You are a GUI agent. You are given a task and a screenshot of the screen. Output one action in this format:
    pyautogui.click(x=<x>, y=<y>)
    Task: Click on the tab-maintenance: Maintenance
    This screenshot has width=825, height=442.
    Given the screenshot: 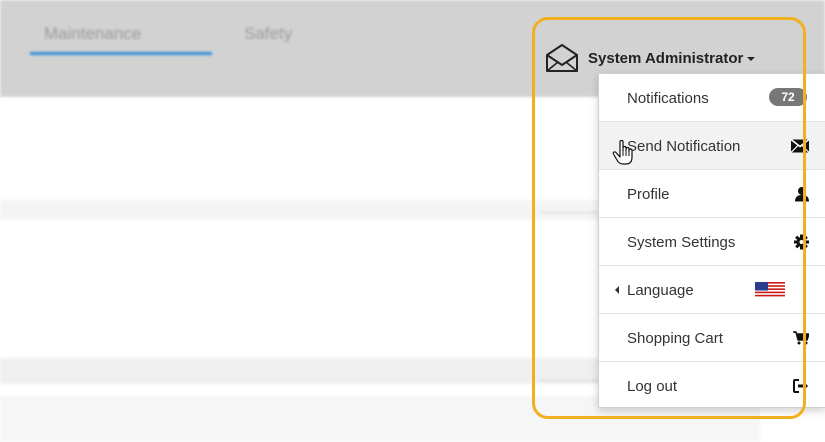 What is the action you would take?
    pyautogui.click(x=92, y=34)
    